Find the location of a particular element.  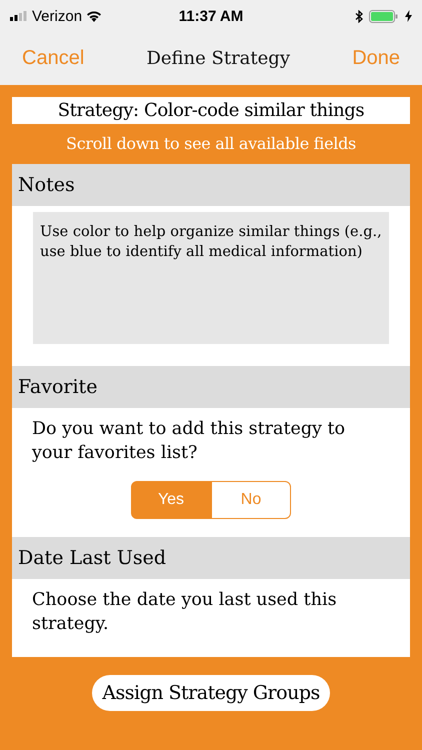

section-header: Favorite is located at coordinates (211, 387).